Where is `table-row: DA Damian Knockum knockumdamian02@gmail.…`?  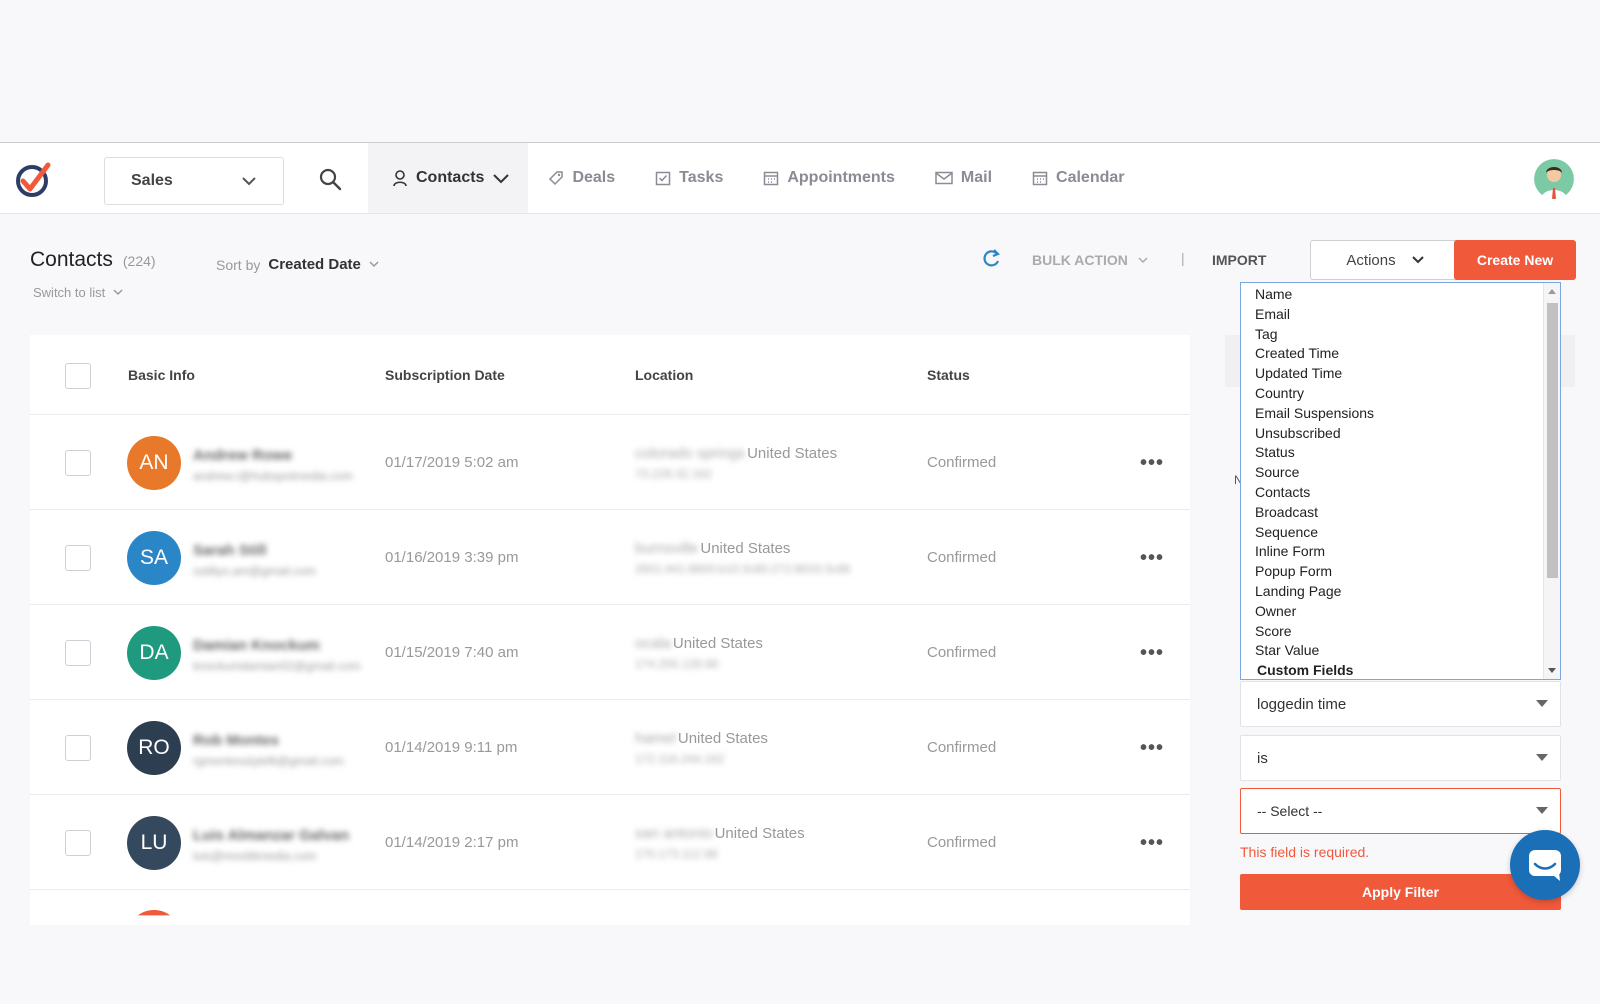
table-row: DA Damian Knockum knockumdamian02@gmail.… is located at coordinates (610, 652).